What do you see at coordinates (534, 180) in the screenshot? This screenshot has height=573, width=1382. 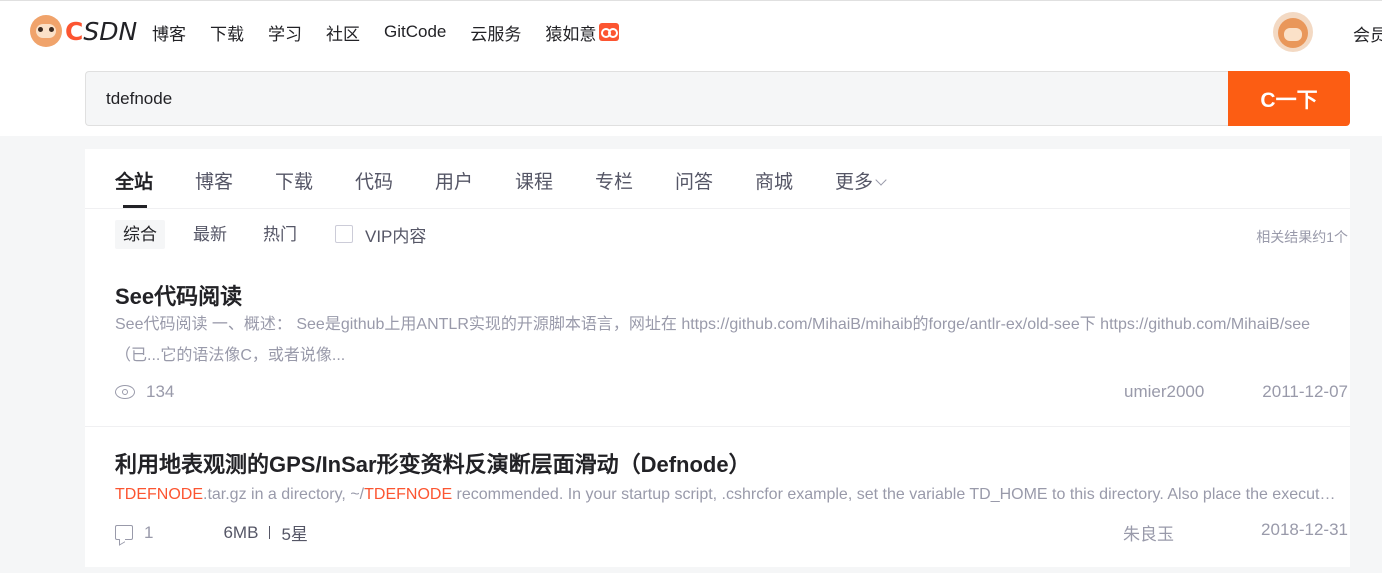 I see `tab-courses: 课程` at bounding box center [534, 180].